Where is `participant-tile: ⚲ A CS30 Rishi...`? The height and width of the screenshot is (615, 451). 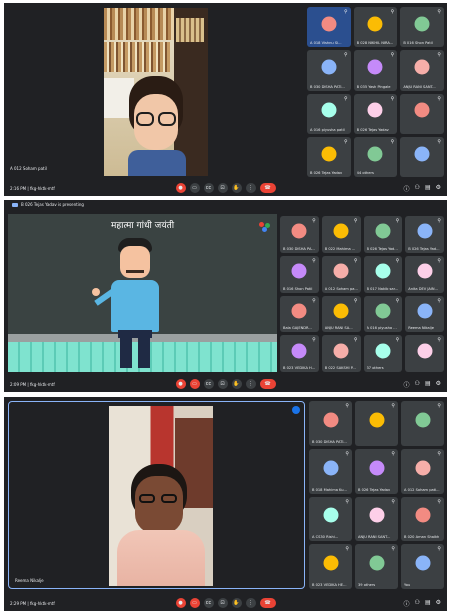
participant-tile: ⚲ A CS30 Rishi... is located at coordinates (330, 519).